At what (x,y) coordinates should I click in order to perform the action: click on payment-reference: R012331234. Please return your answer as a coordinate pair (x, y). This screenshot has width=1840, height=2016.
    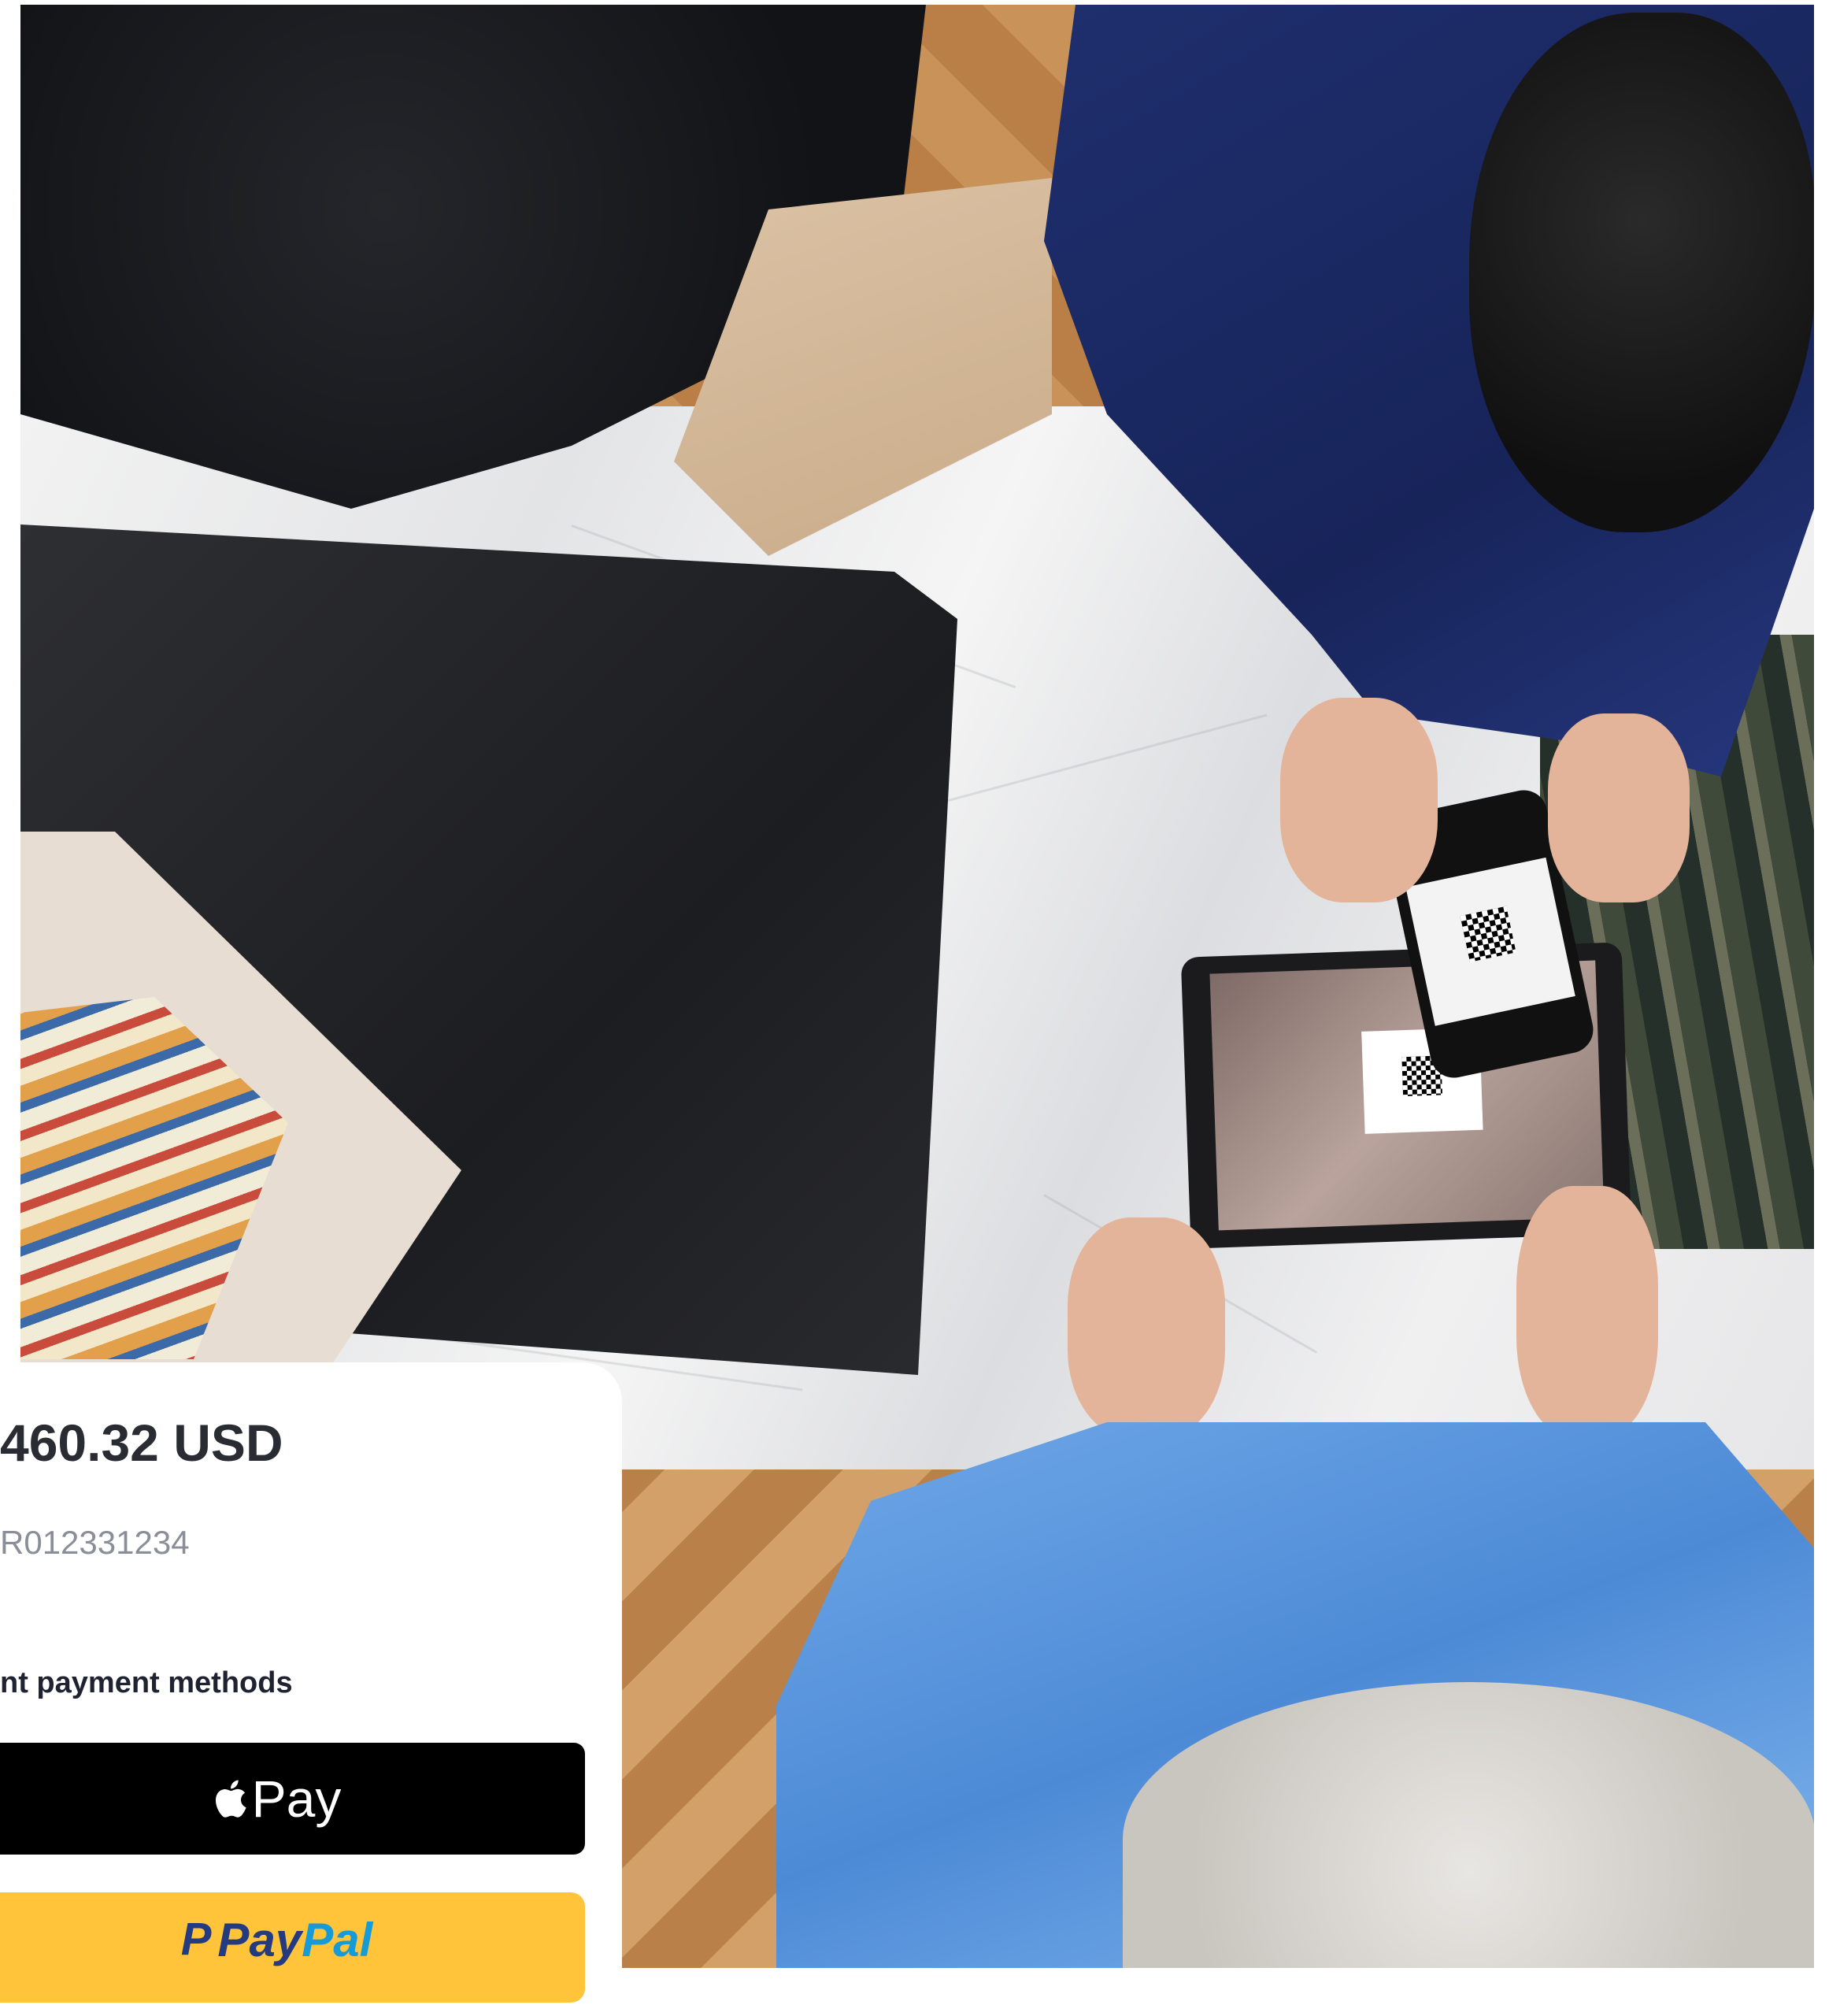
    Looking at the image, I should click on (95, 1542).